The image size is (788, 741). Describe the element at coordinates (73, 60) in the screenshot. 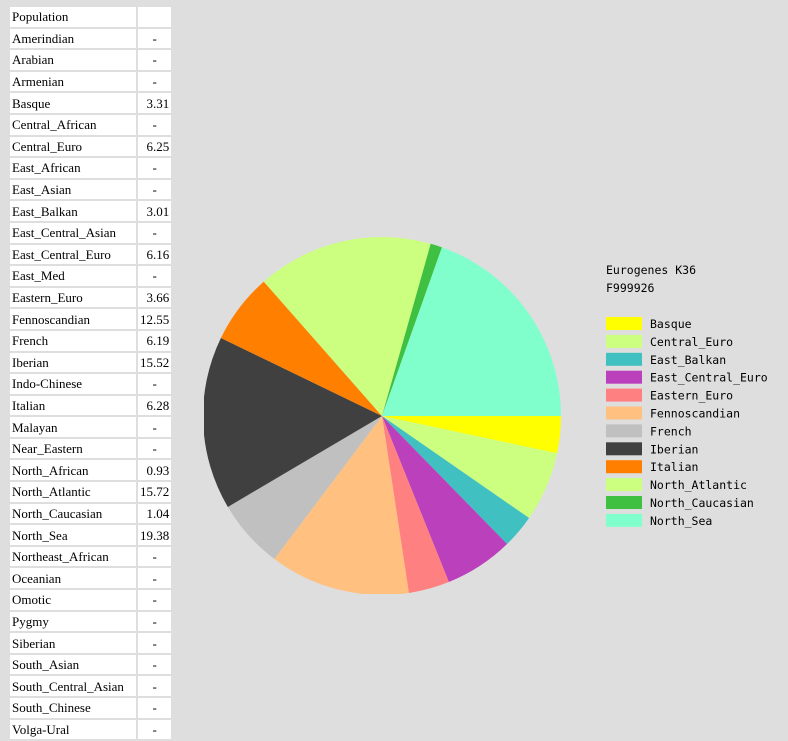

I see `population-name: Arabian` at that location.